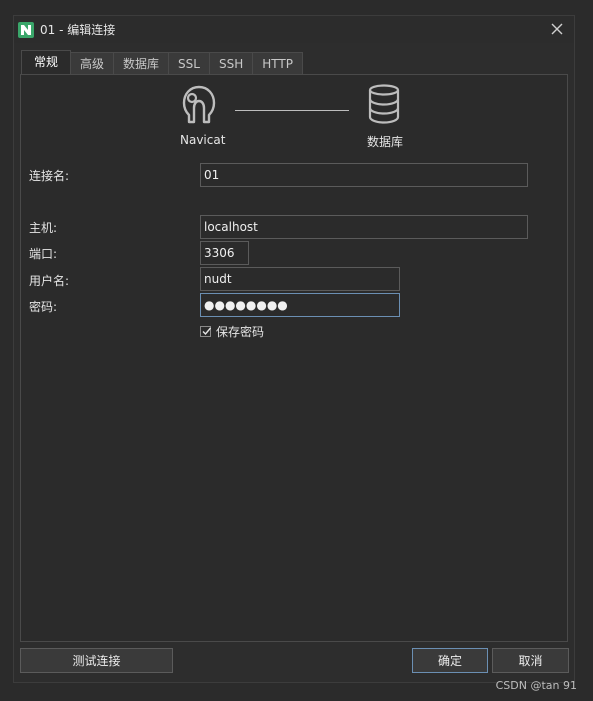 This screenshot has height=701, width=593. Describe the element at coordinates (203, 140) in the screenshot. I see `navicat-label: Navicat` at that location.